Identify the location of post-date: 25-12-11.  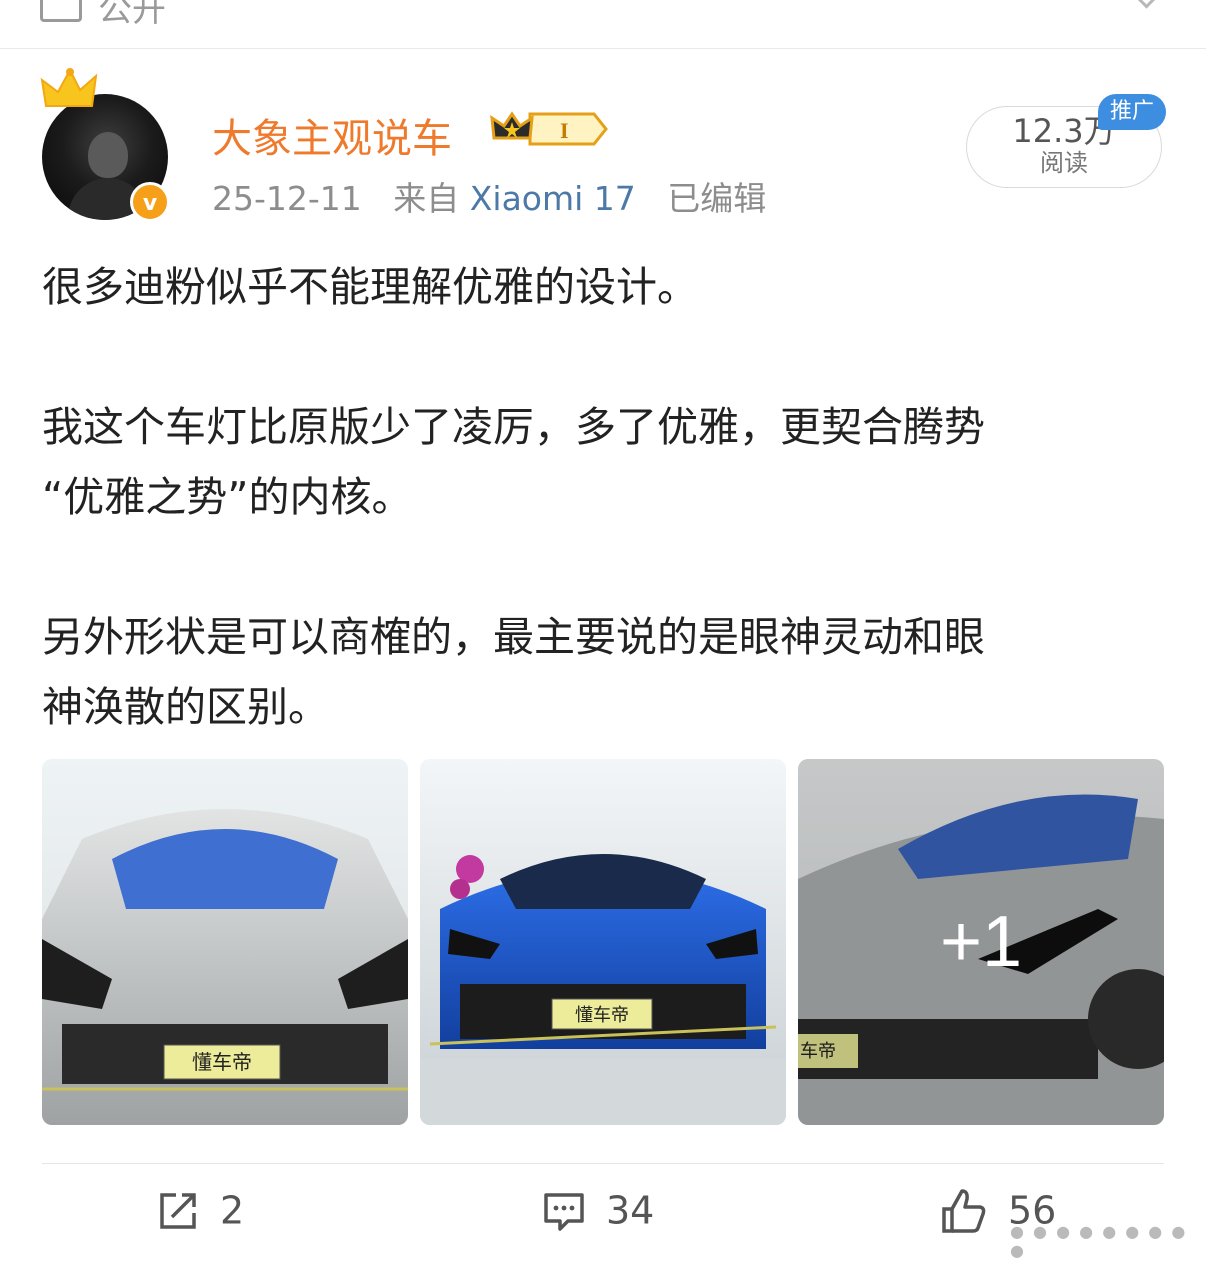
(287, 198).